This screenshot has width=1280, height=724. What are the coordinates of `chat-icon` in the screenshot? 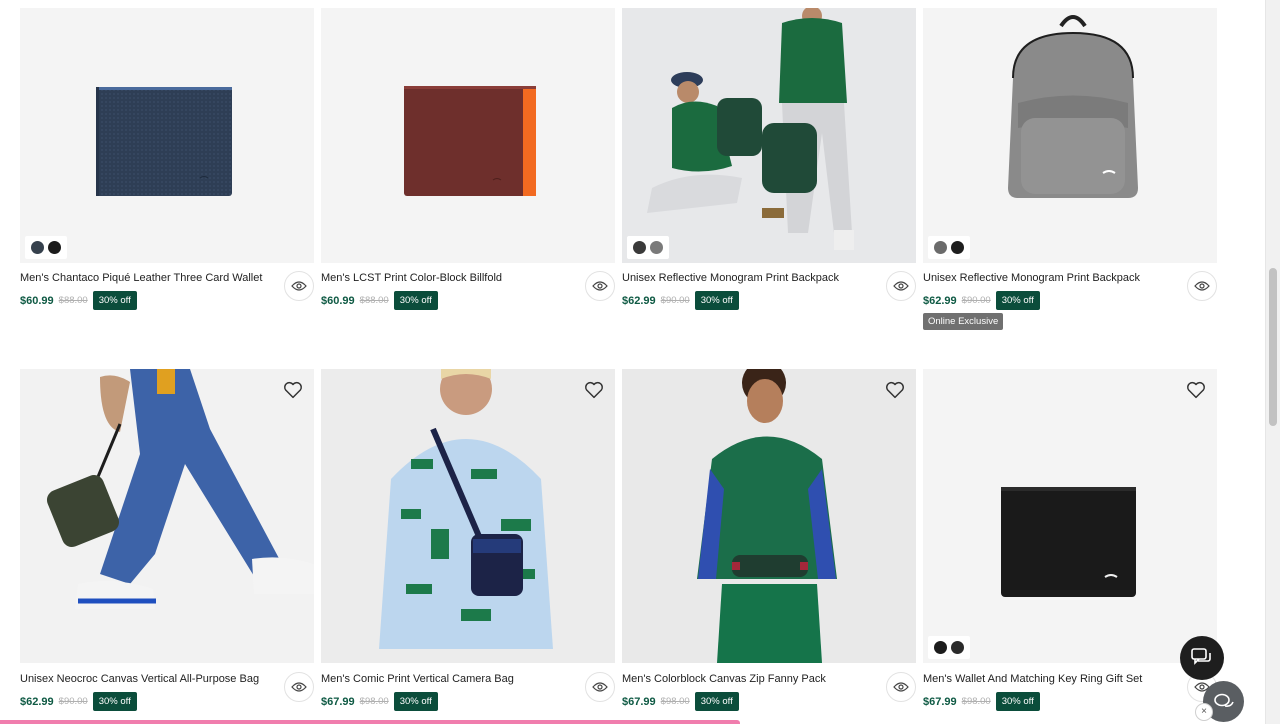 It's located at (1202, 658).